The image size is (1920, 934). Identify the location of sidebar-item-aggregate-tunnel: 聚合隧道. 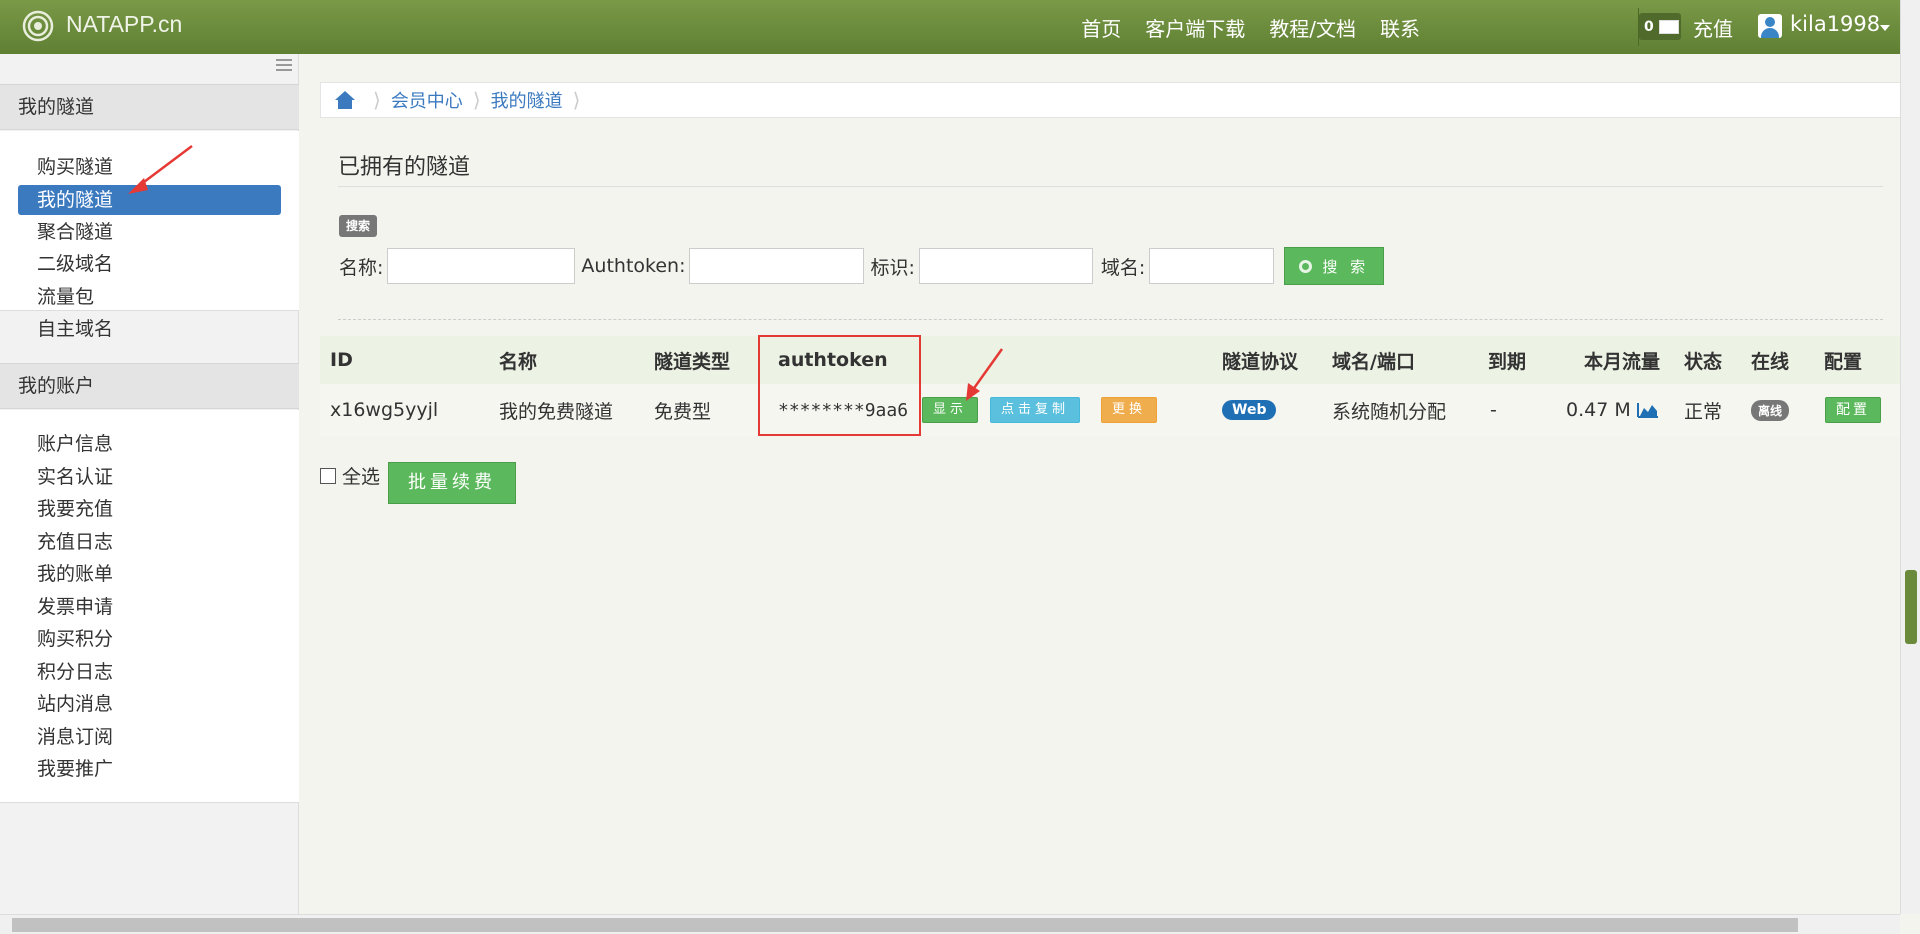
(149, 232).